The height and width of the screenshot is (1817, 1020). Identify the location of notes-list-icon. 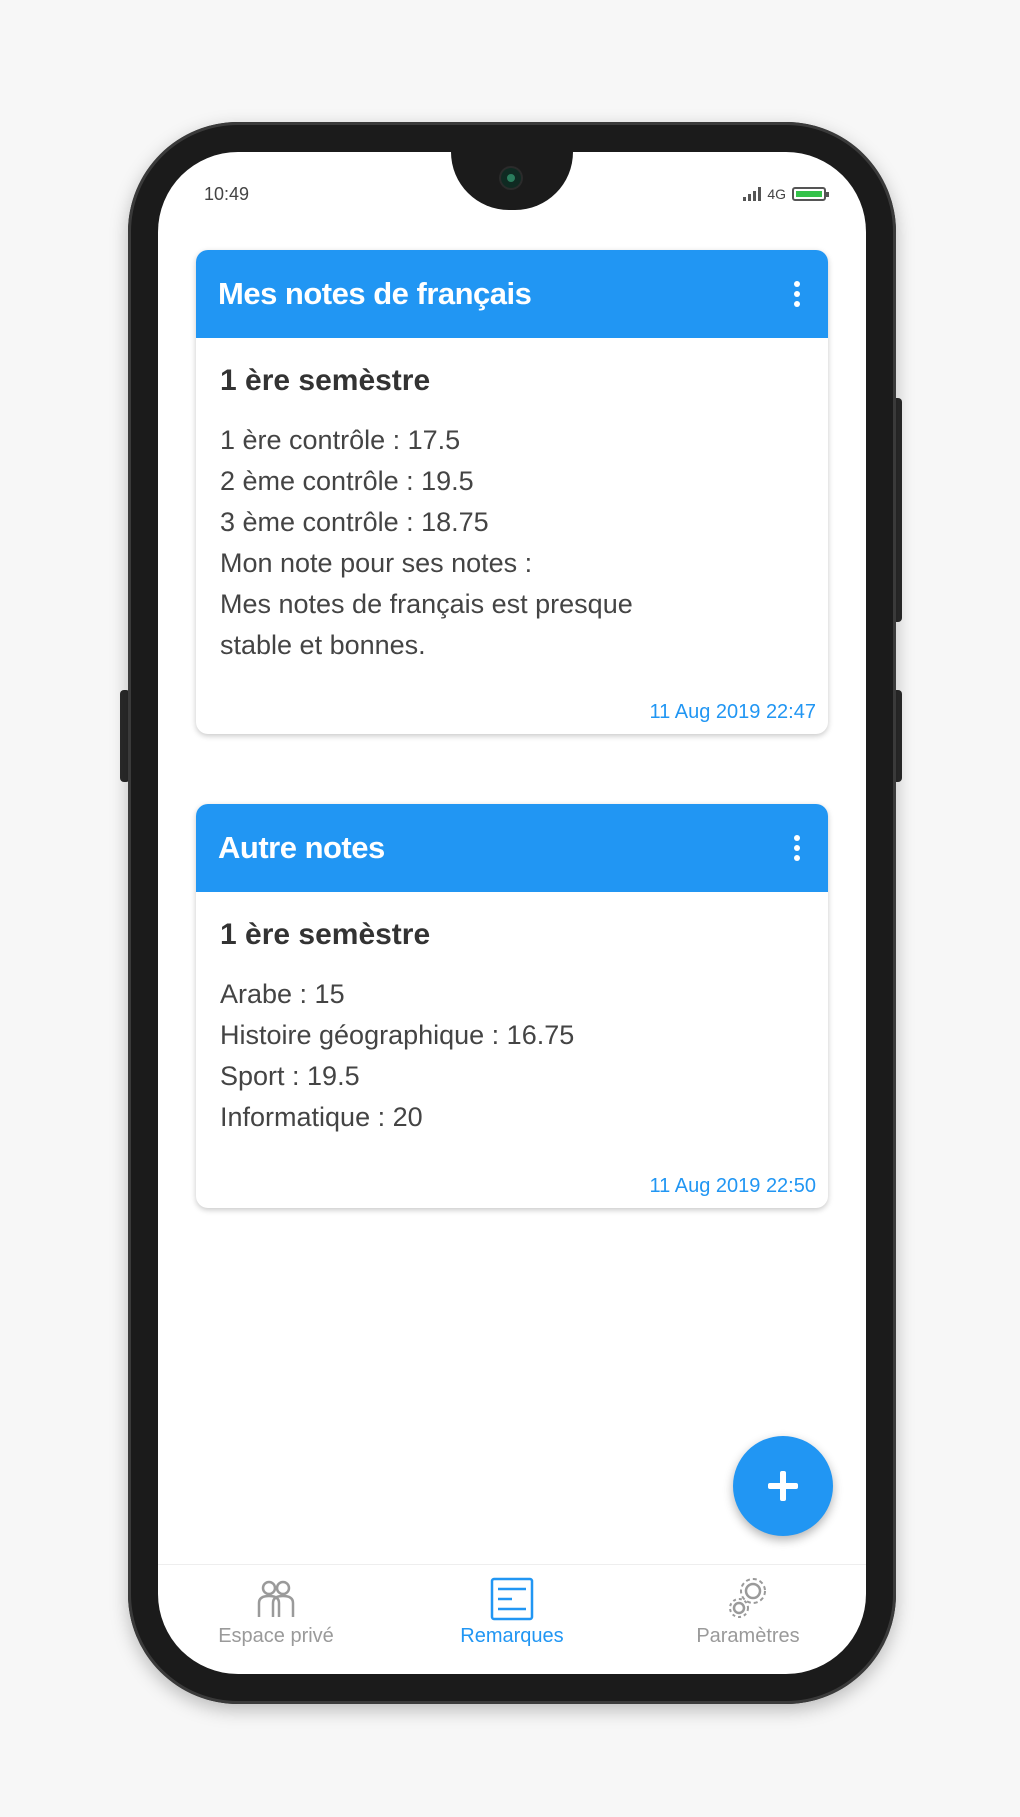
(512, 1599).